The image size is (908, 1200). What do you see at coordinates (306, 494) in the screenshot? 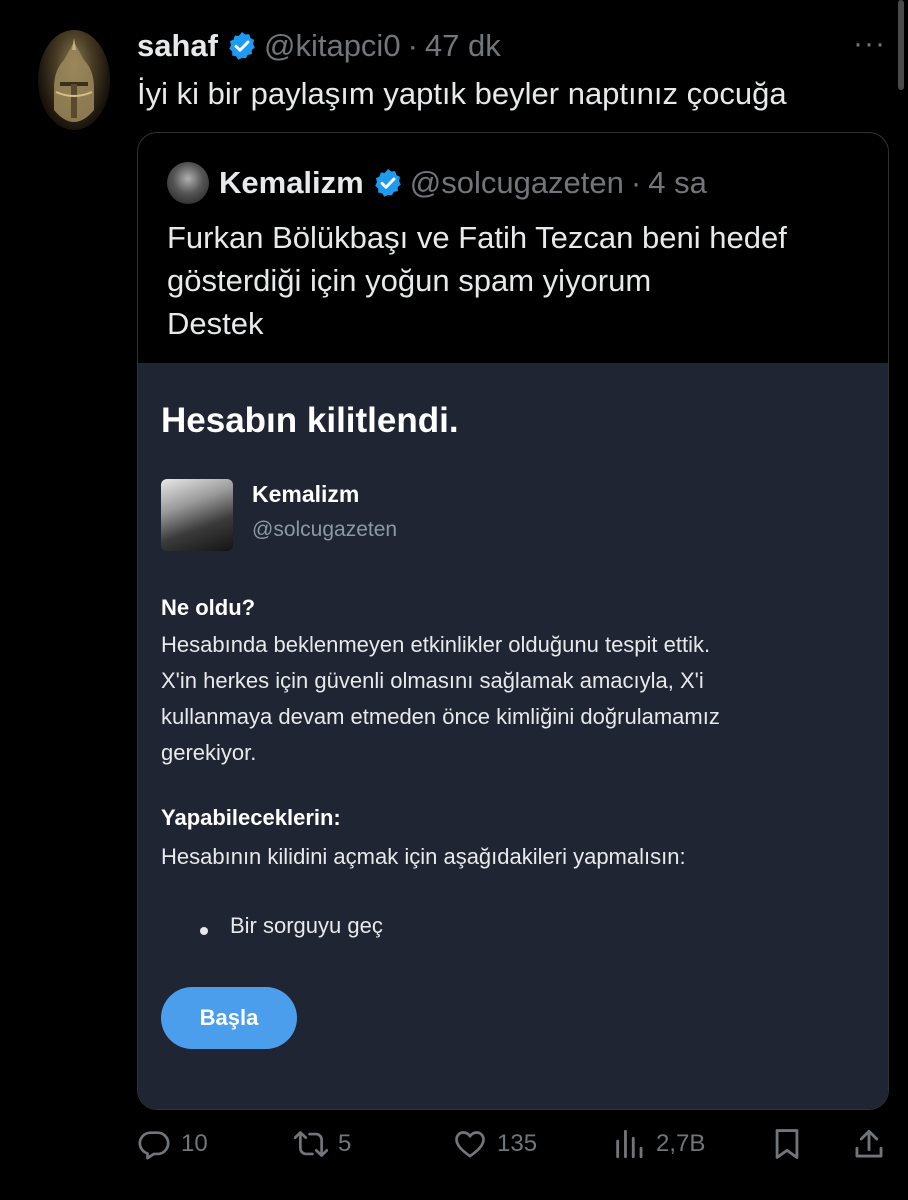
I see `card-name: Kemalizm` at bounding box center [306, 494].